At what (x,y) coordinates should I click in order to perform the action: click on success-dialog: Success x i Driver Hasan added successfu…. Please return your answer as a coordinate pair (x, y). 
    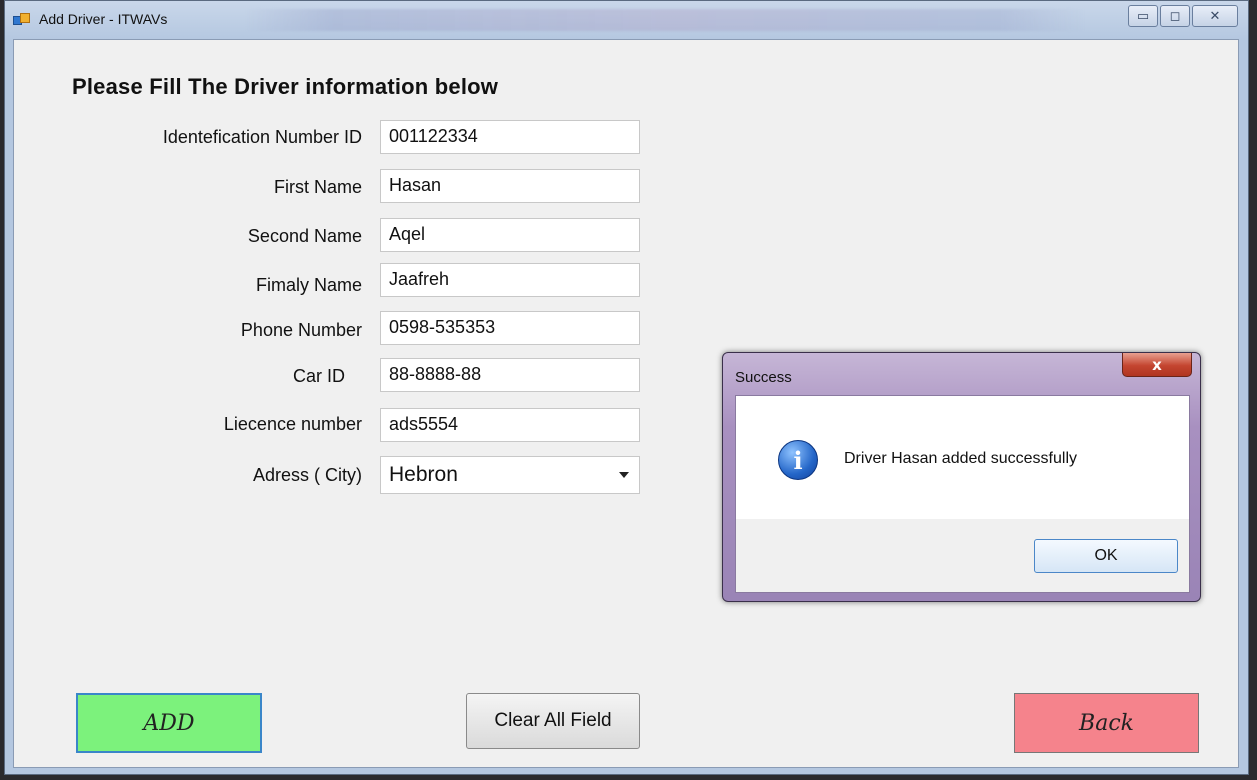
    Looking at the image, I should click on (961, 477).